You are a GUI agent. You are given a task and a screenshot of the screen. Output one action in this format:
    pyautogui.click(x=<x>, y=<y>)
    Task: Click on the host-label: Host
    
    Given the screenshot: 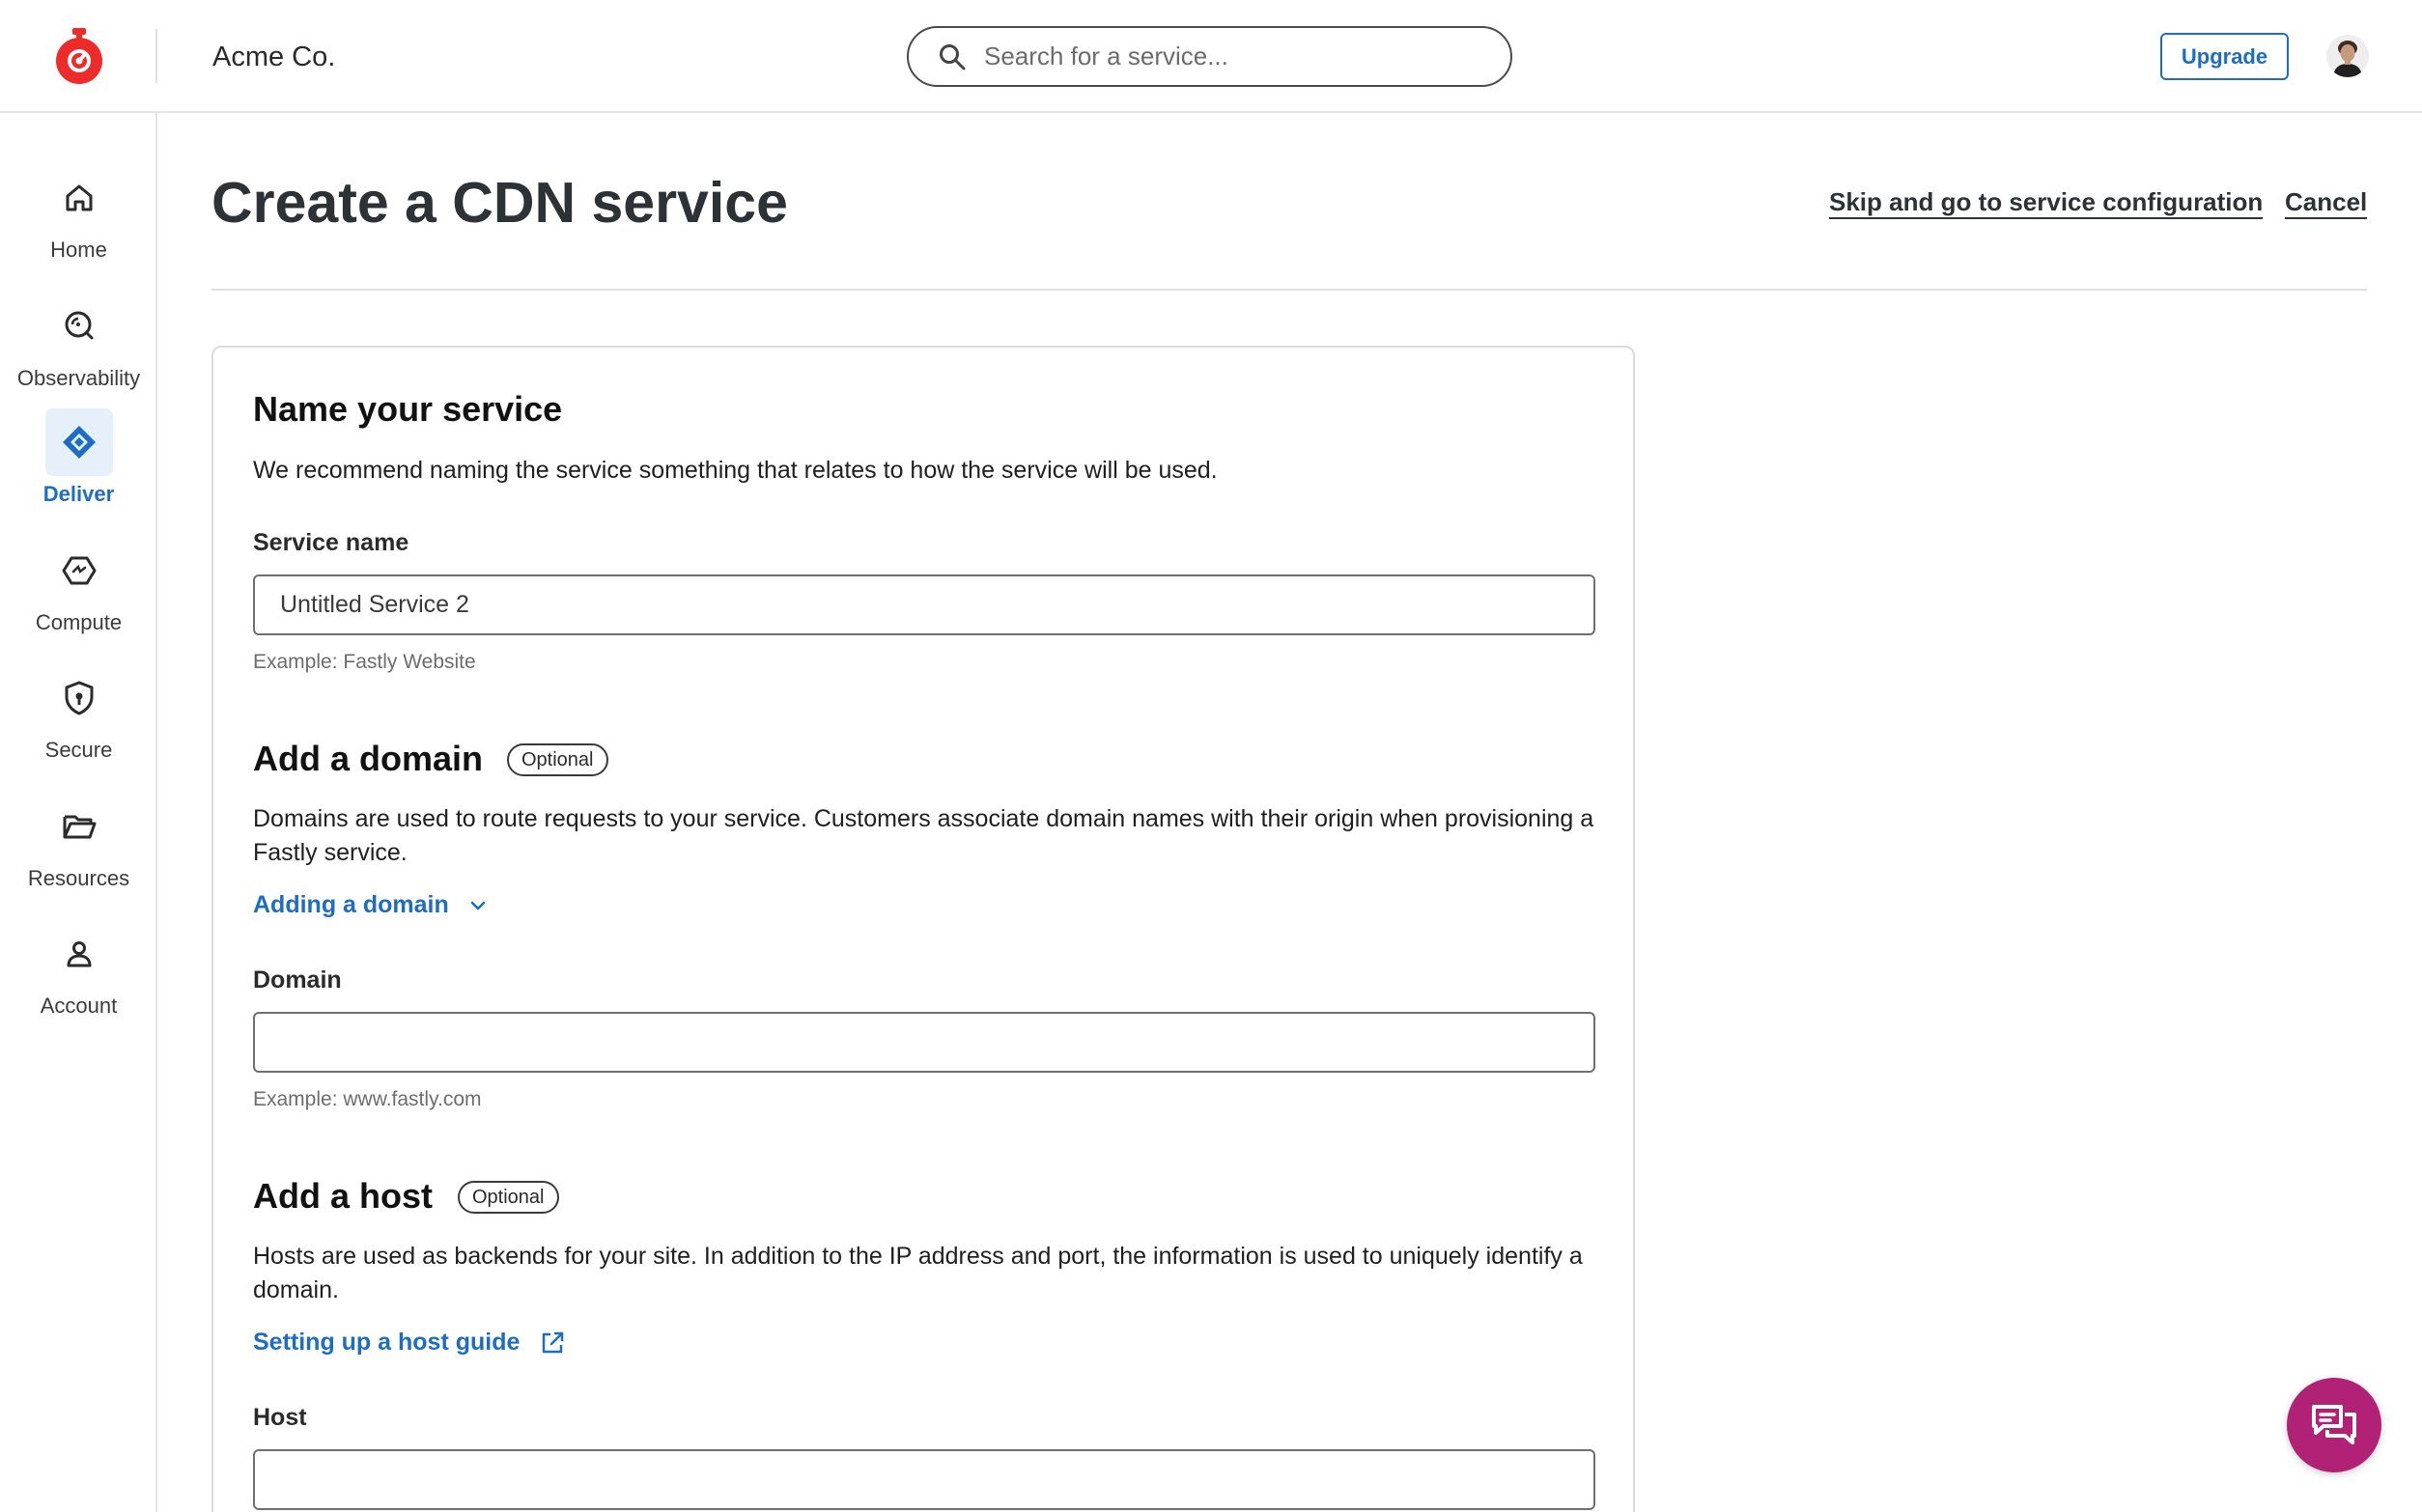 What is the action you would take?
    pyautogui.click(x=280, y=1418)
    